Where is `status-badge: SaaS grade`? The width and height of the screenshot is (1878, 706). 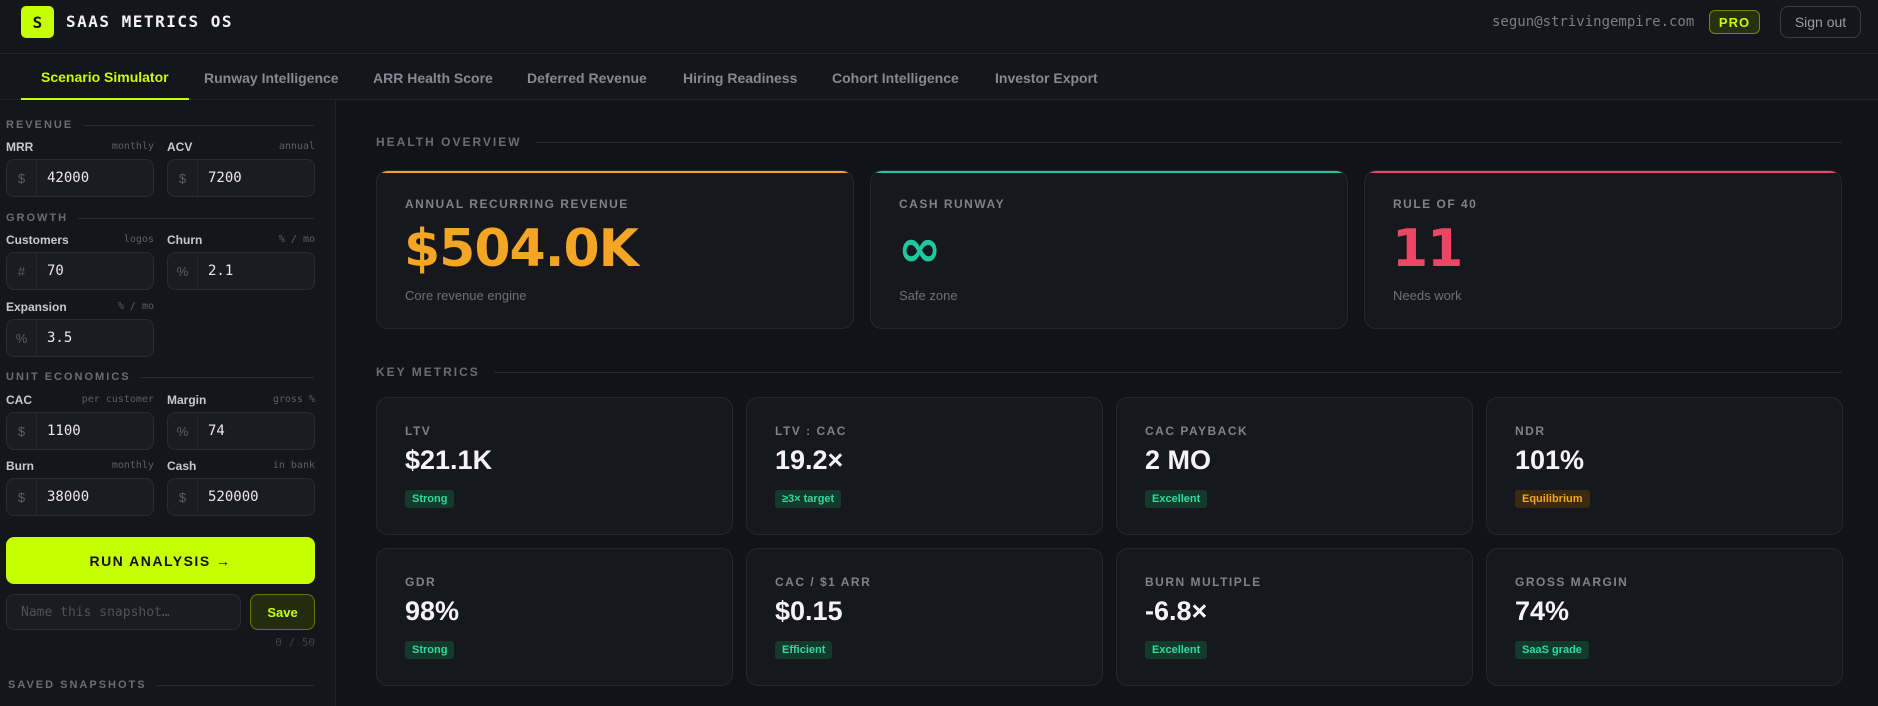 status-badge: SaaS grade is located at coordinates (1552, 650).